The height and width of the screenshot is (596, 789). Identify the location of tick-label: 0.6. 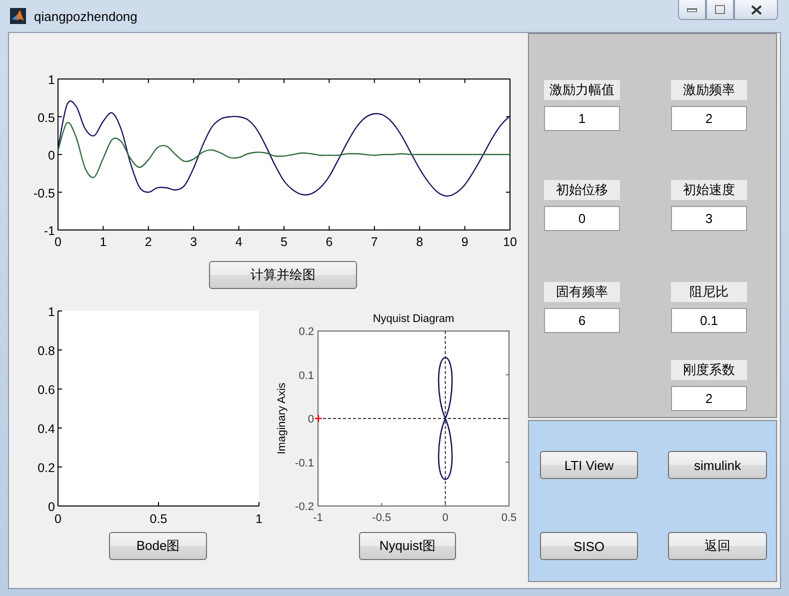
(46, 390).